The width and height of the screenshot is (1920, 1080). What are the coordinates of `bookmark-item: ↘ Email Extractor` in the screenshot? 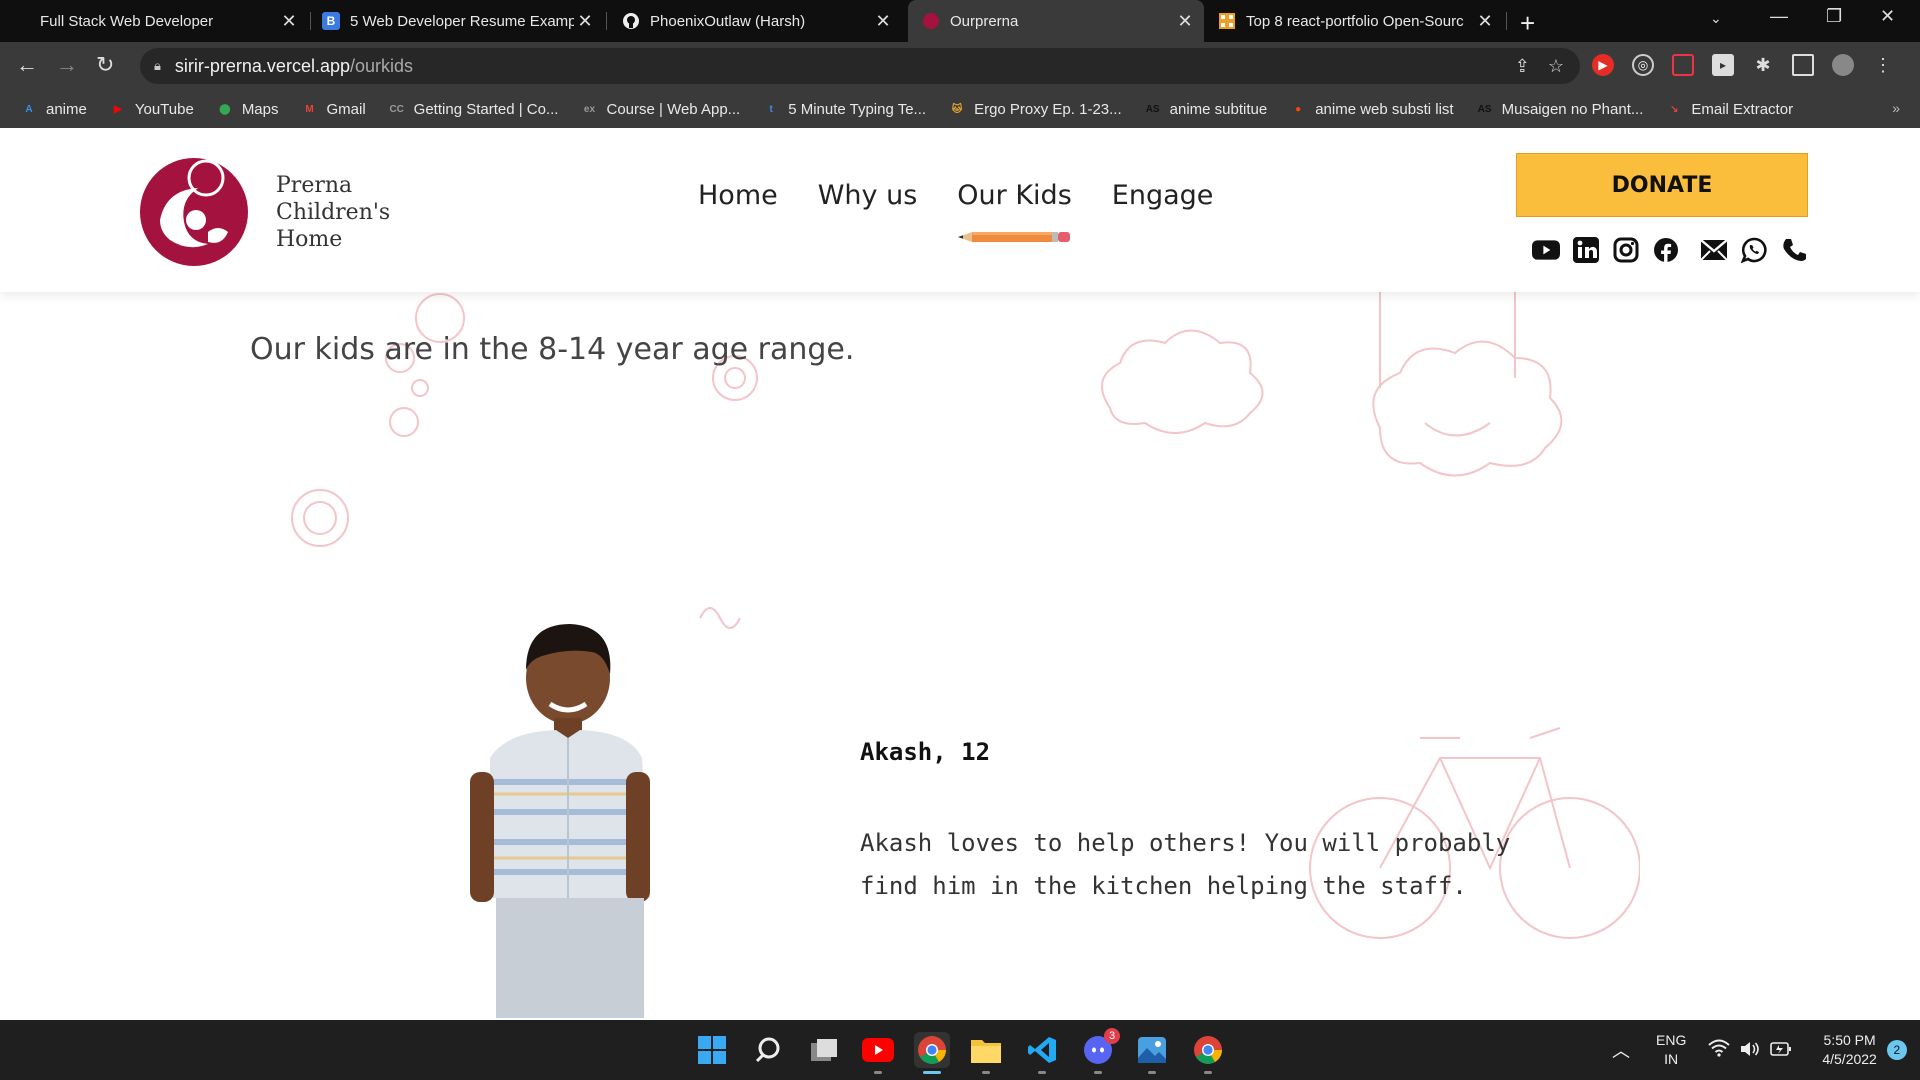 It's located at (1729, 109).